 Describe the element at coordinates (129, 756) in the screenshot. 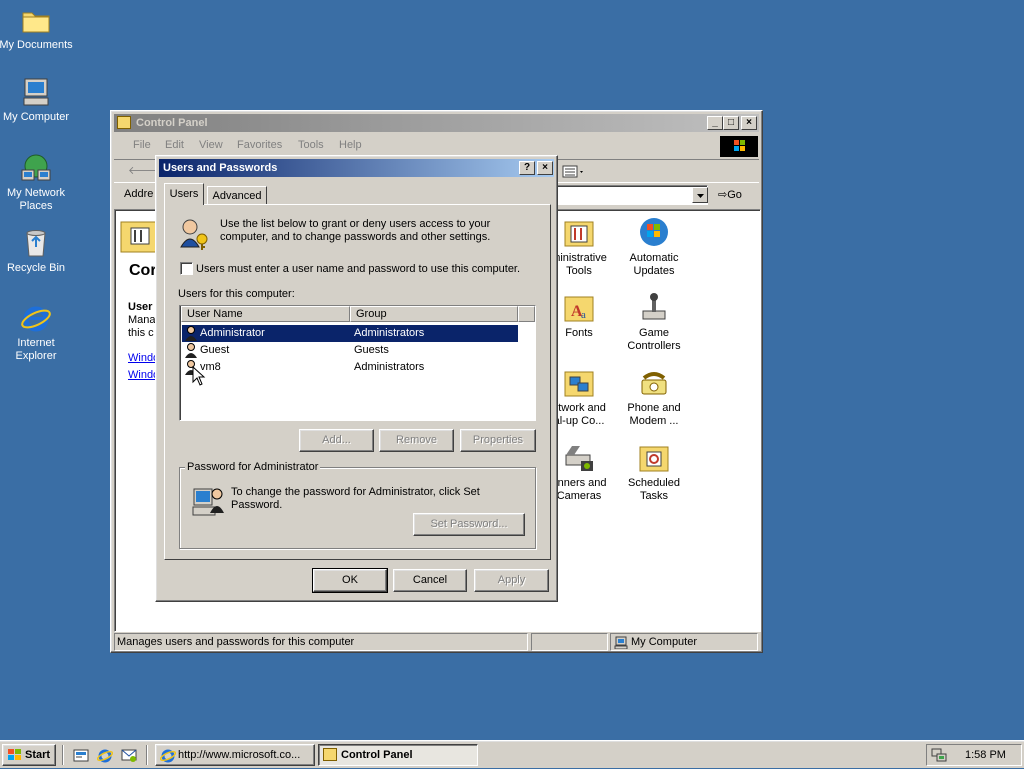

I see `outlook-quicklaunch-icon` at that location.